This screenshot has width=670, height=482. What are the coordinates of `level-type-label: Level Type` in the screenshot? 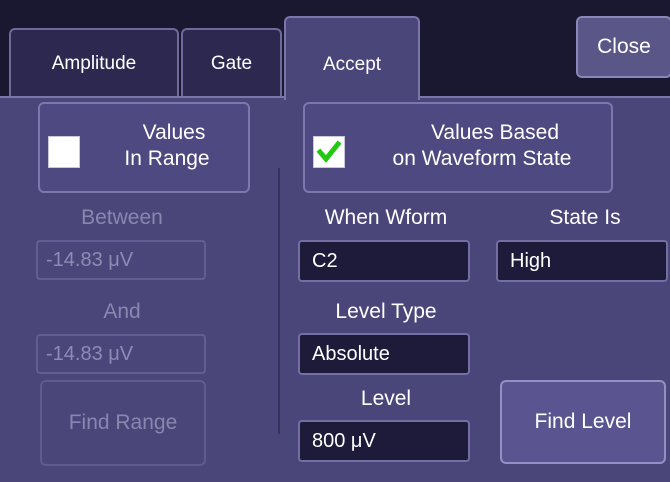 It's located at (386, 311).